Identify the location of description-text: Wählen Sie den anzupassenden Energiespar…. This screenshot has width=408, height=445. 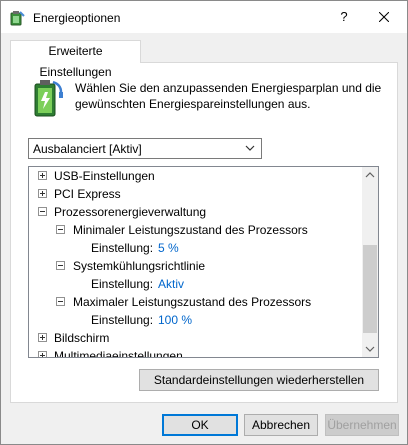
(230, 96).